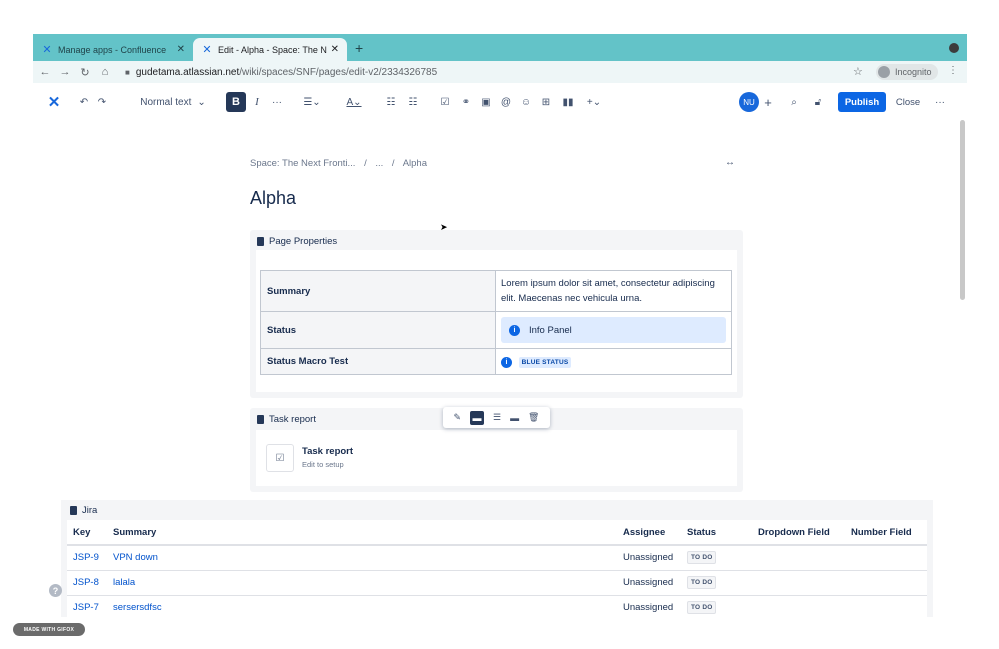 The width and height of the screenshot is (999, 649). I want to click on macro-header: Page Properties, so click(297, 241).